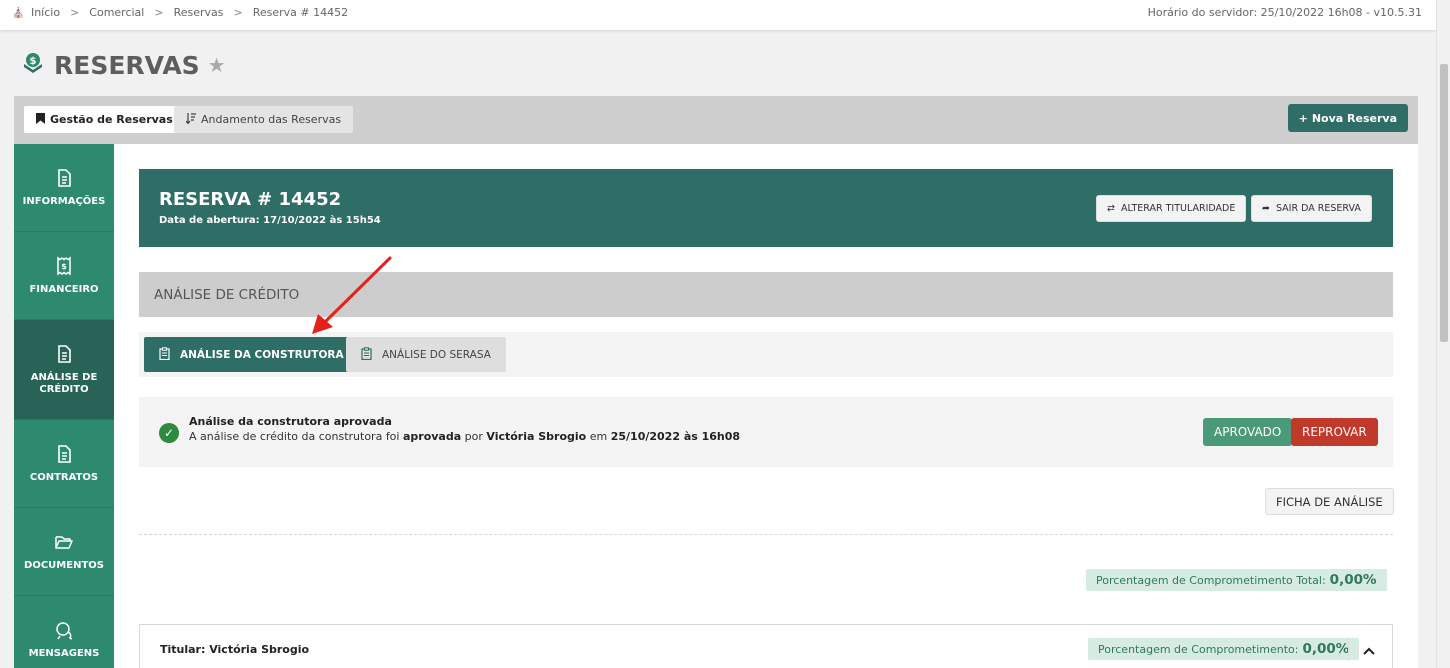 The image size is (1450, 668). I want to click on nova-reserva-label: Nova Reserva, so click(1354, 118).